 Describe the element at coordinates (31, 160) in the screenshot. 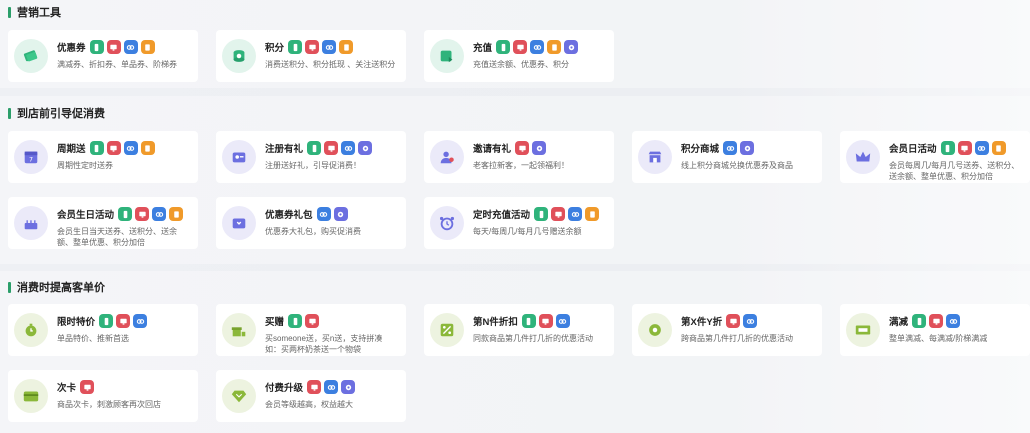

I see `svg-text: 7` at that location.